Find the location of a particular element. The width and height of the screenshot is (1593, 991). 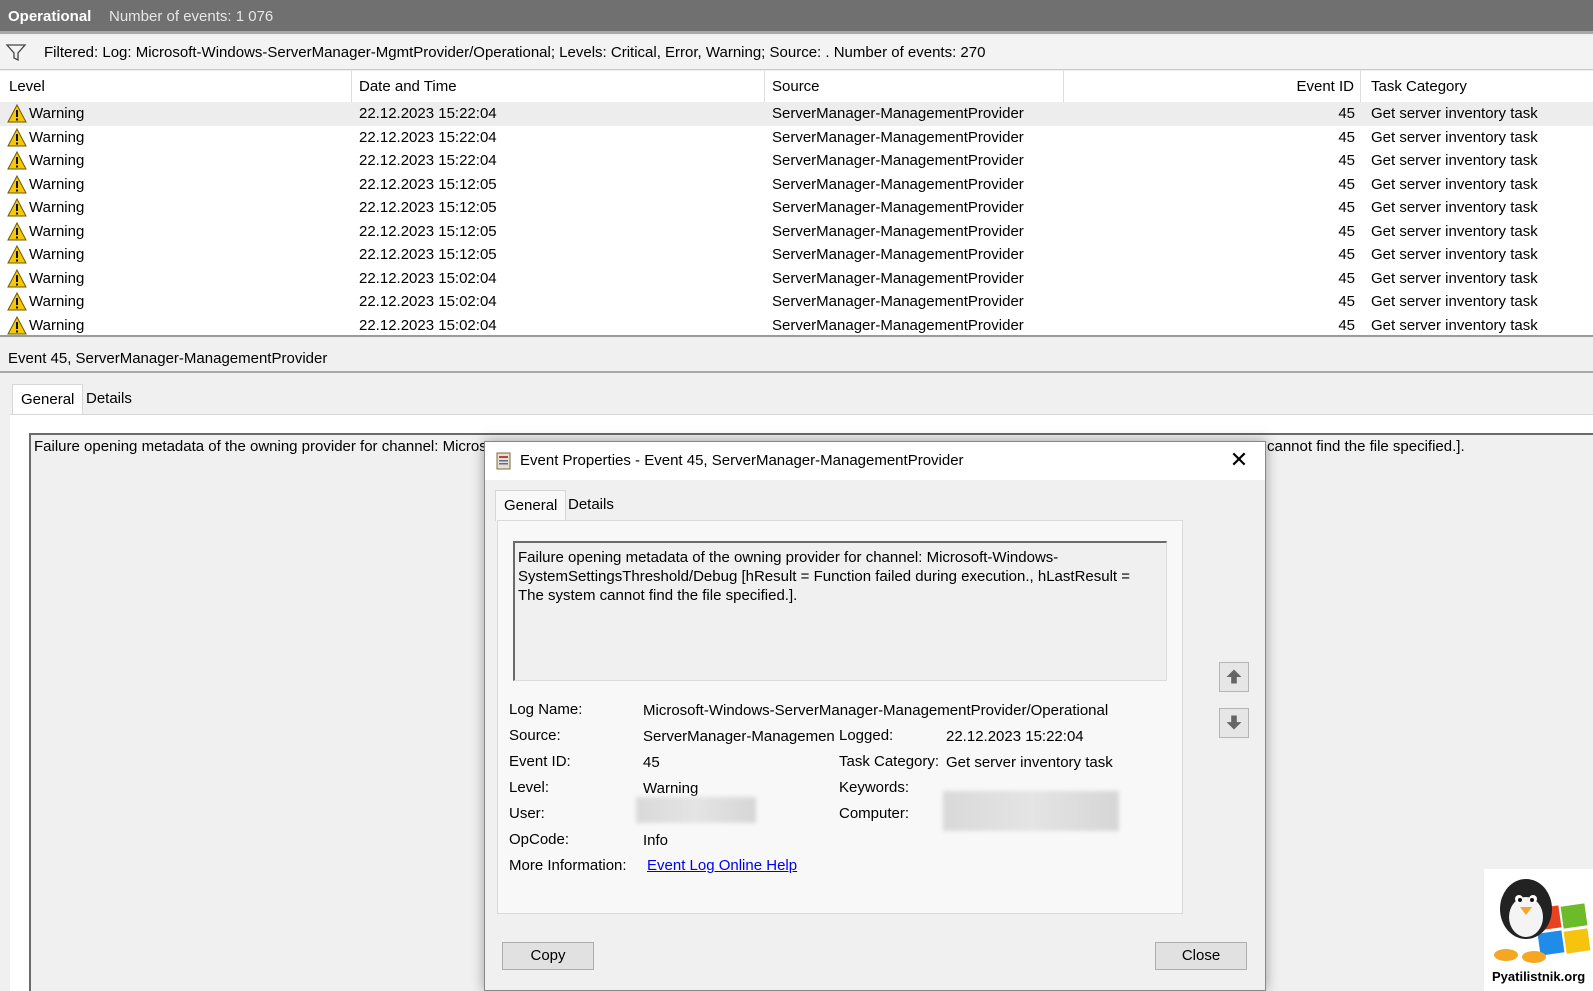

task-category-value: Get server inventory task is located at coordinates (1029, 762).